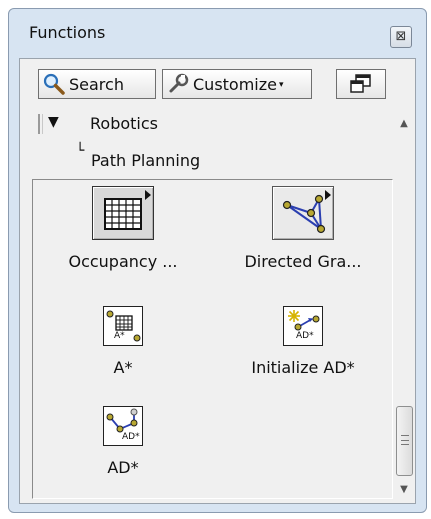 Image resolution: width=431 pixels, height=519 pixels. I want to click on category-robotics: Robotics, so click(124, 123).